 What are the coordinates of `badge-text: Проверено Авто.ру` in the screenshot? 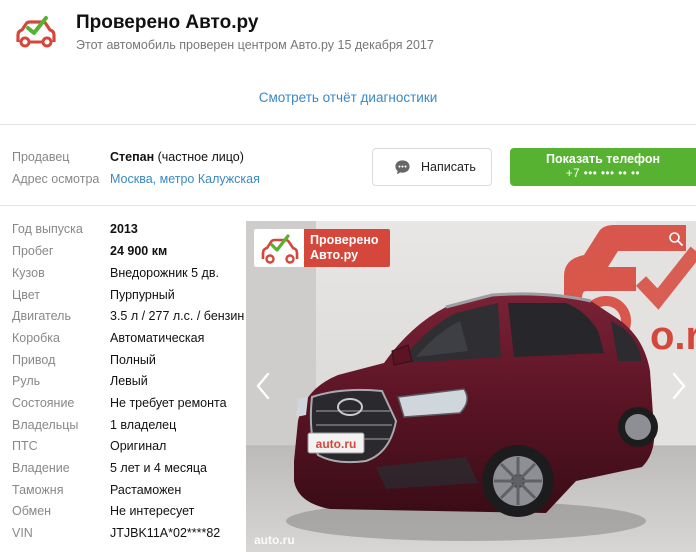 It's located at (344, 248).